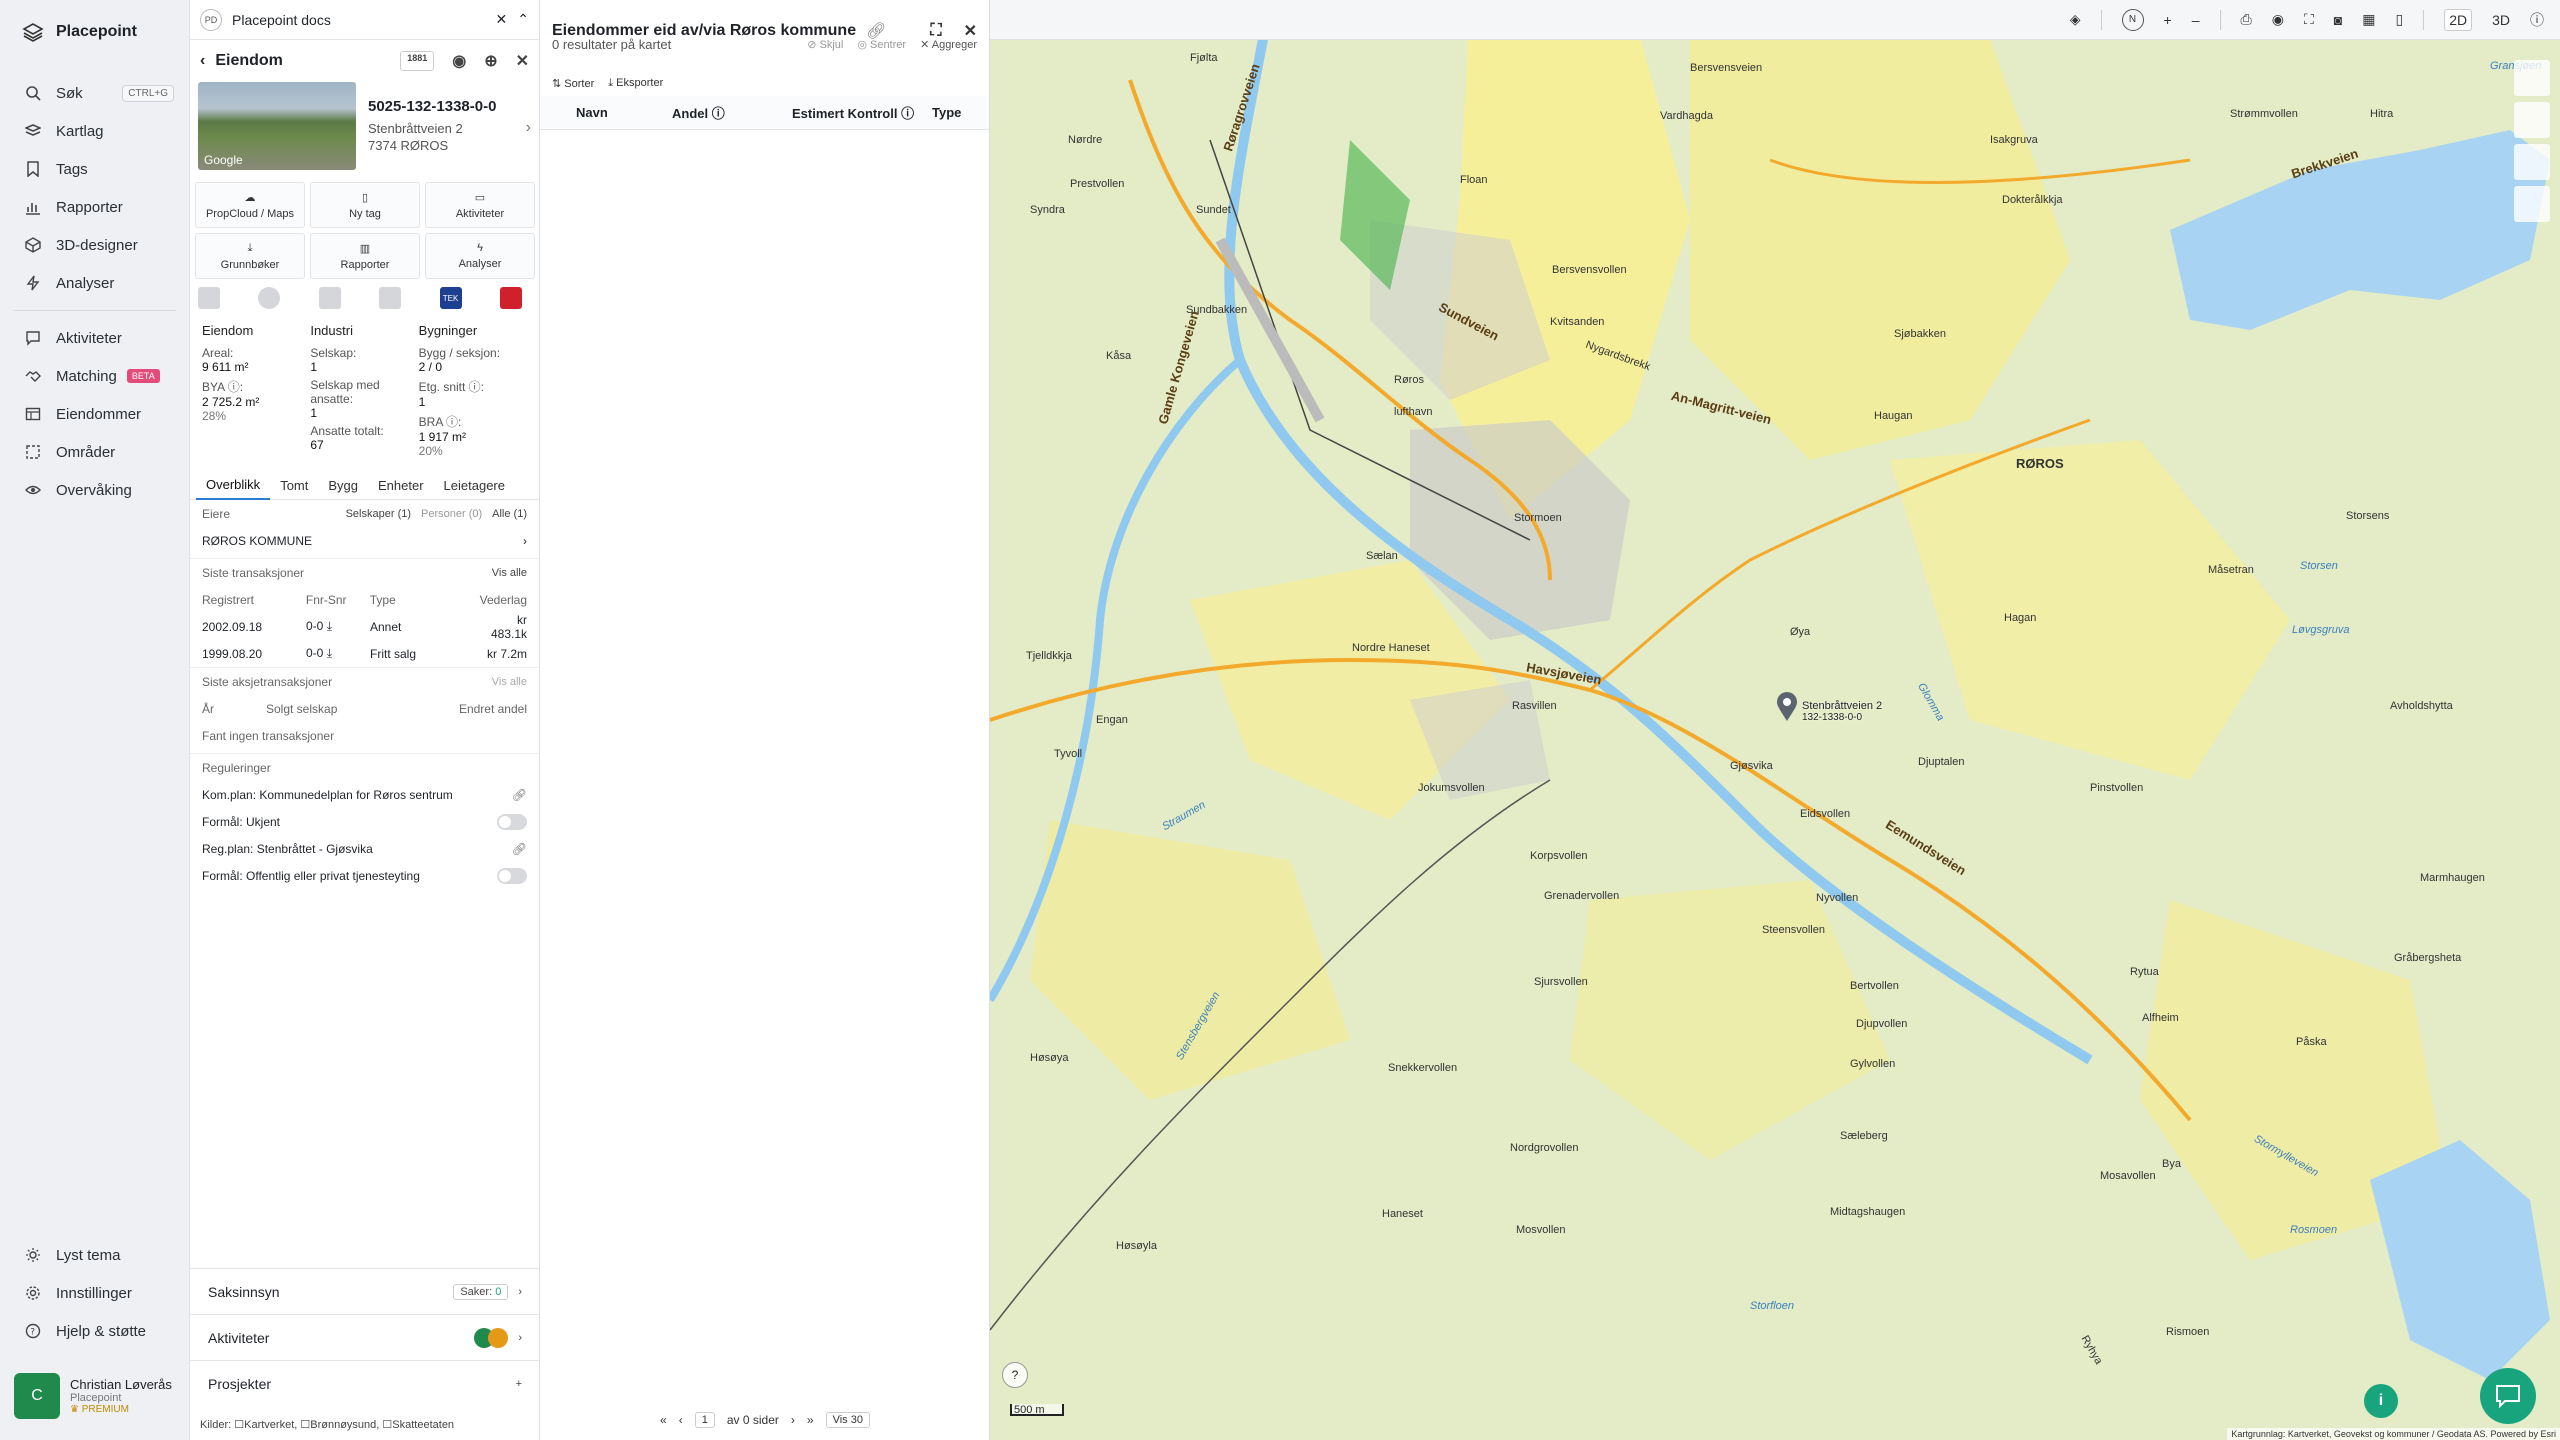 Image resolution: width=2560 pixels, height=1440 pixels. What do you see at coordinates (732, 112) in the screenshot?
I see `column-header: Andel ⓘ` at bounding box center [732, 112].